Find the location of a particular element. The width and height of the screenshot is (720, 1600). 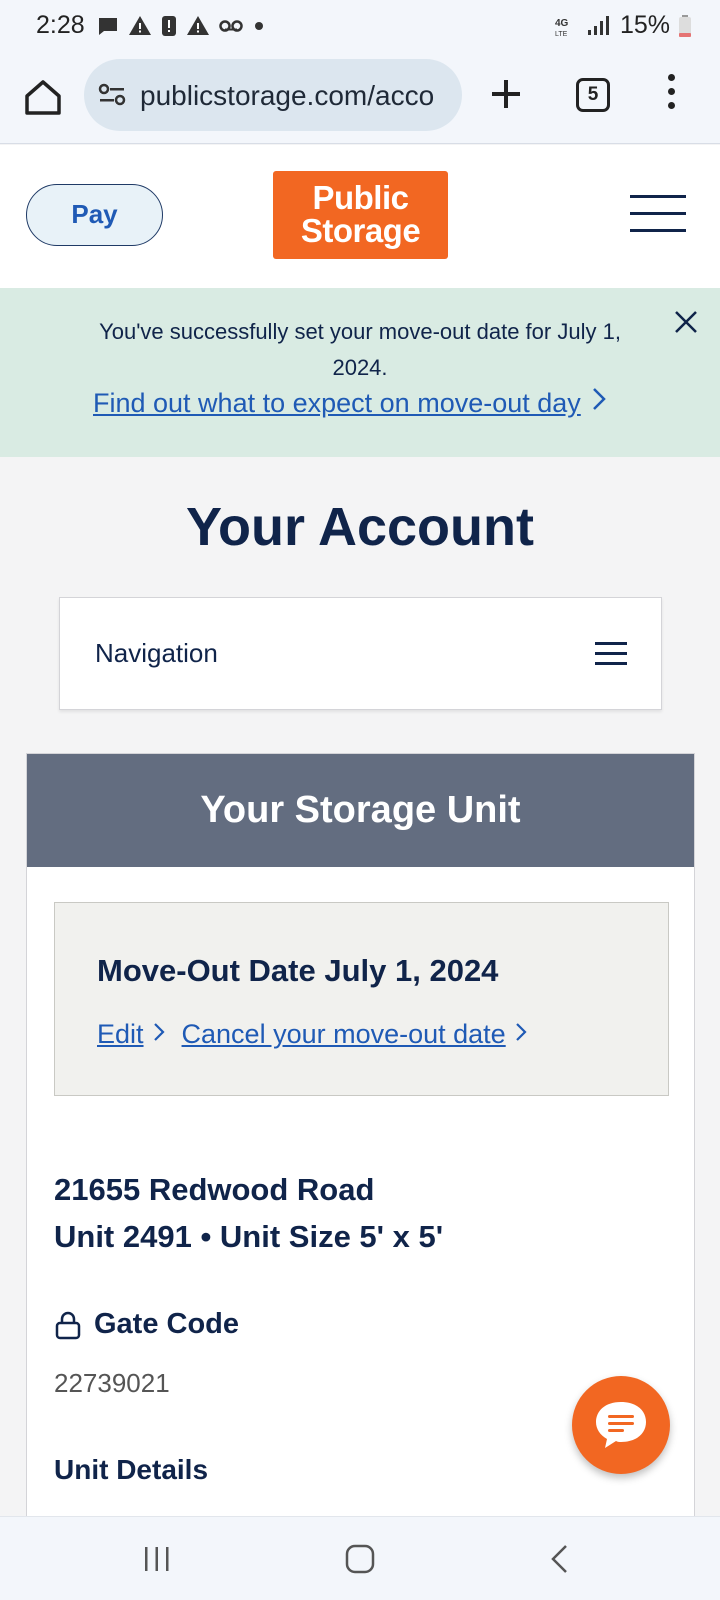

signal-icon is located at coordinates (598, 25).